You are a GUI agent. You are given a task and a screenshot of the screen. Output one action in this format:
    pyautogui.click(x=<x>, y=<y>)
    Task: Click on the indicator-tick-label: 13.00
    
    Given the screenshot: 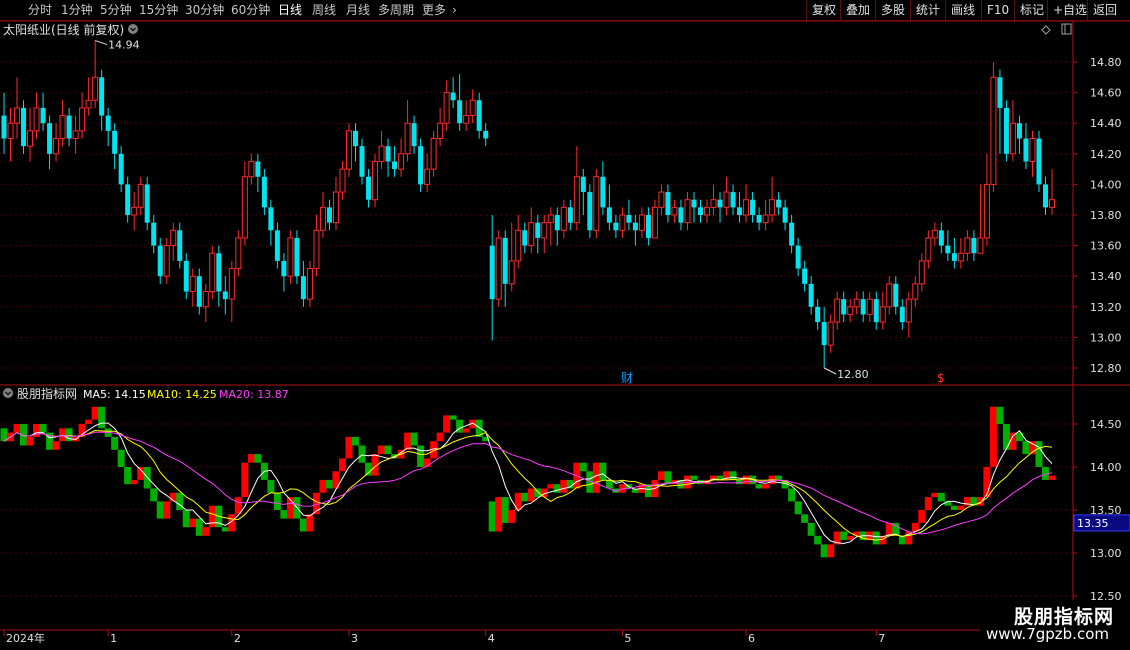 What is the action you would take?
    pyautogui.click(x=1106, y=553)
    